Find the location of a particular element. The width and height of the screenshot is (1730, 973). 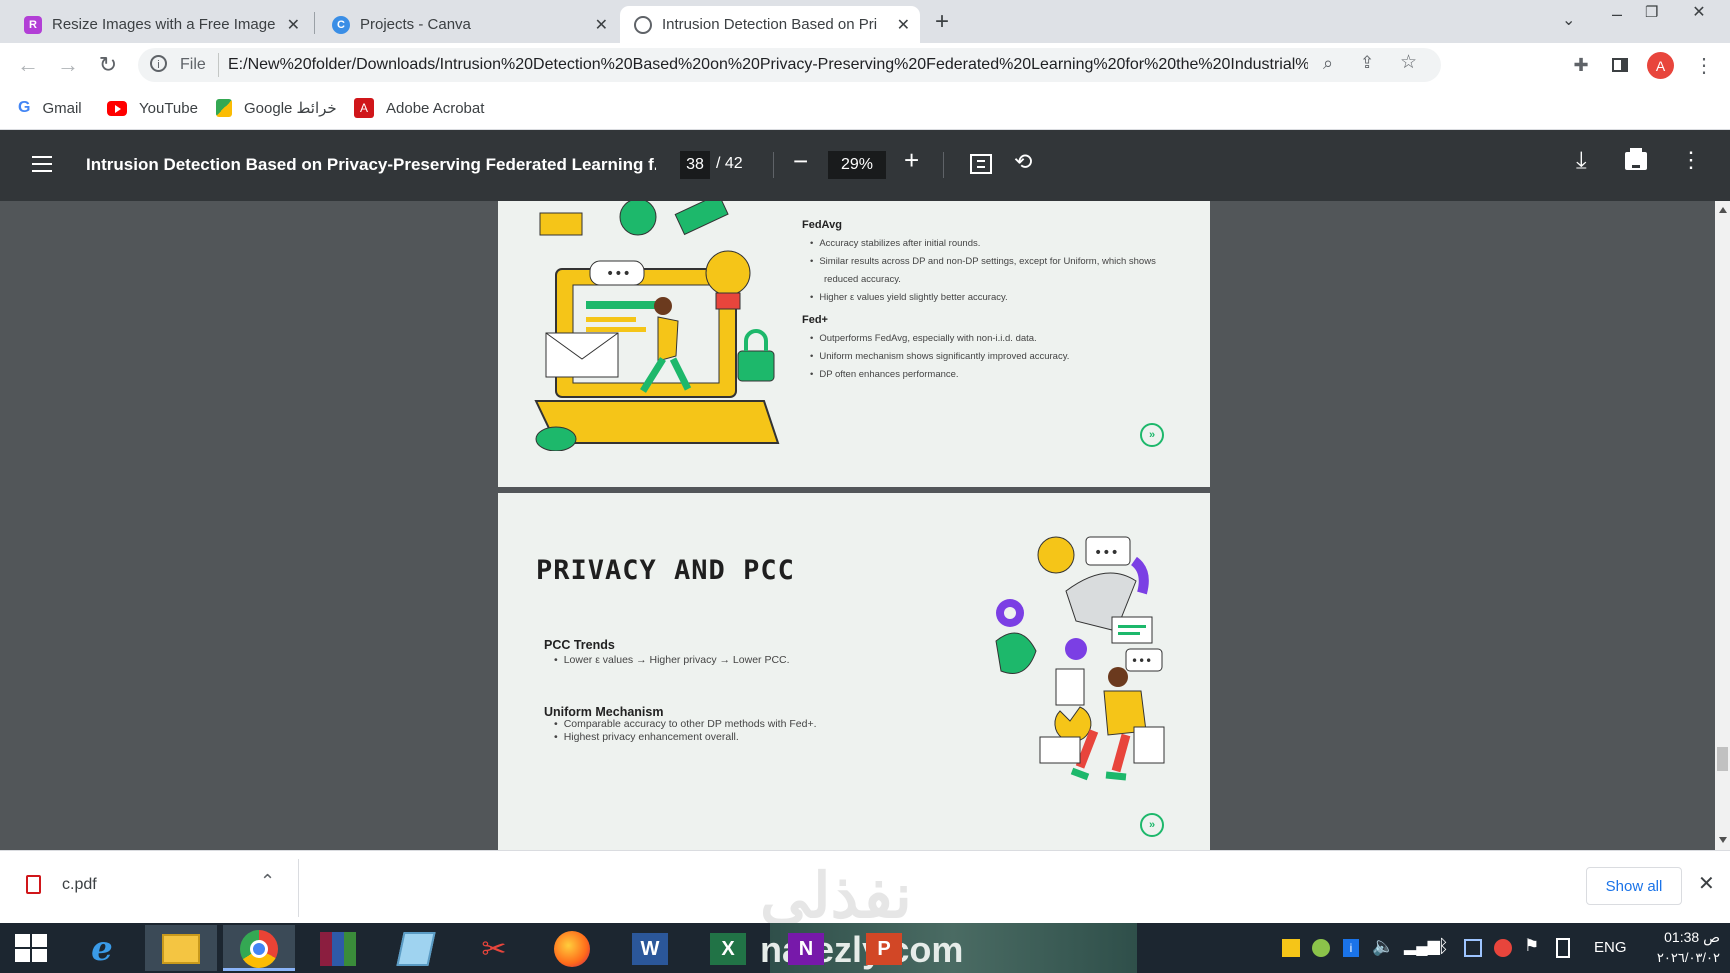

download-icon: ⤓ is located at coordinates (1581, 161).